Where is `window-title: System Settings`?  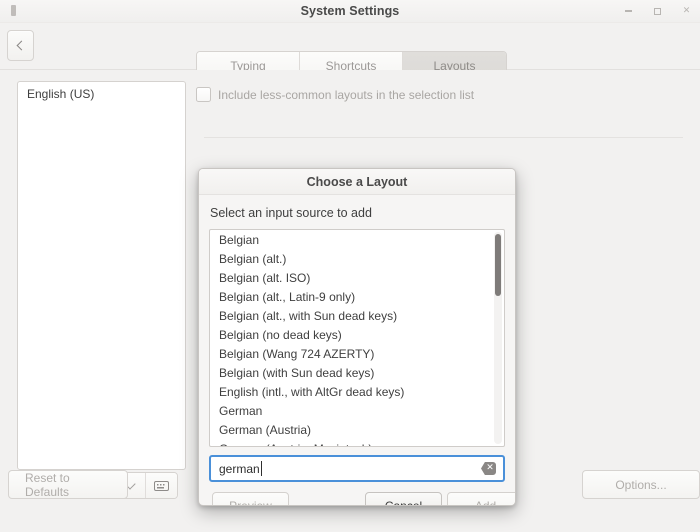 window-title: System Settings is located at coordinates (350, 11).